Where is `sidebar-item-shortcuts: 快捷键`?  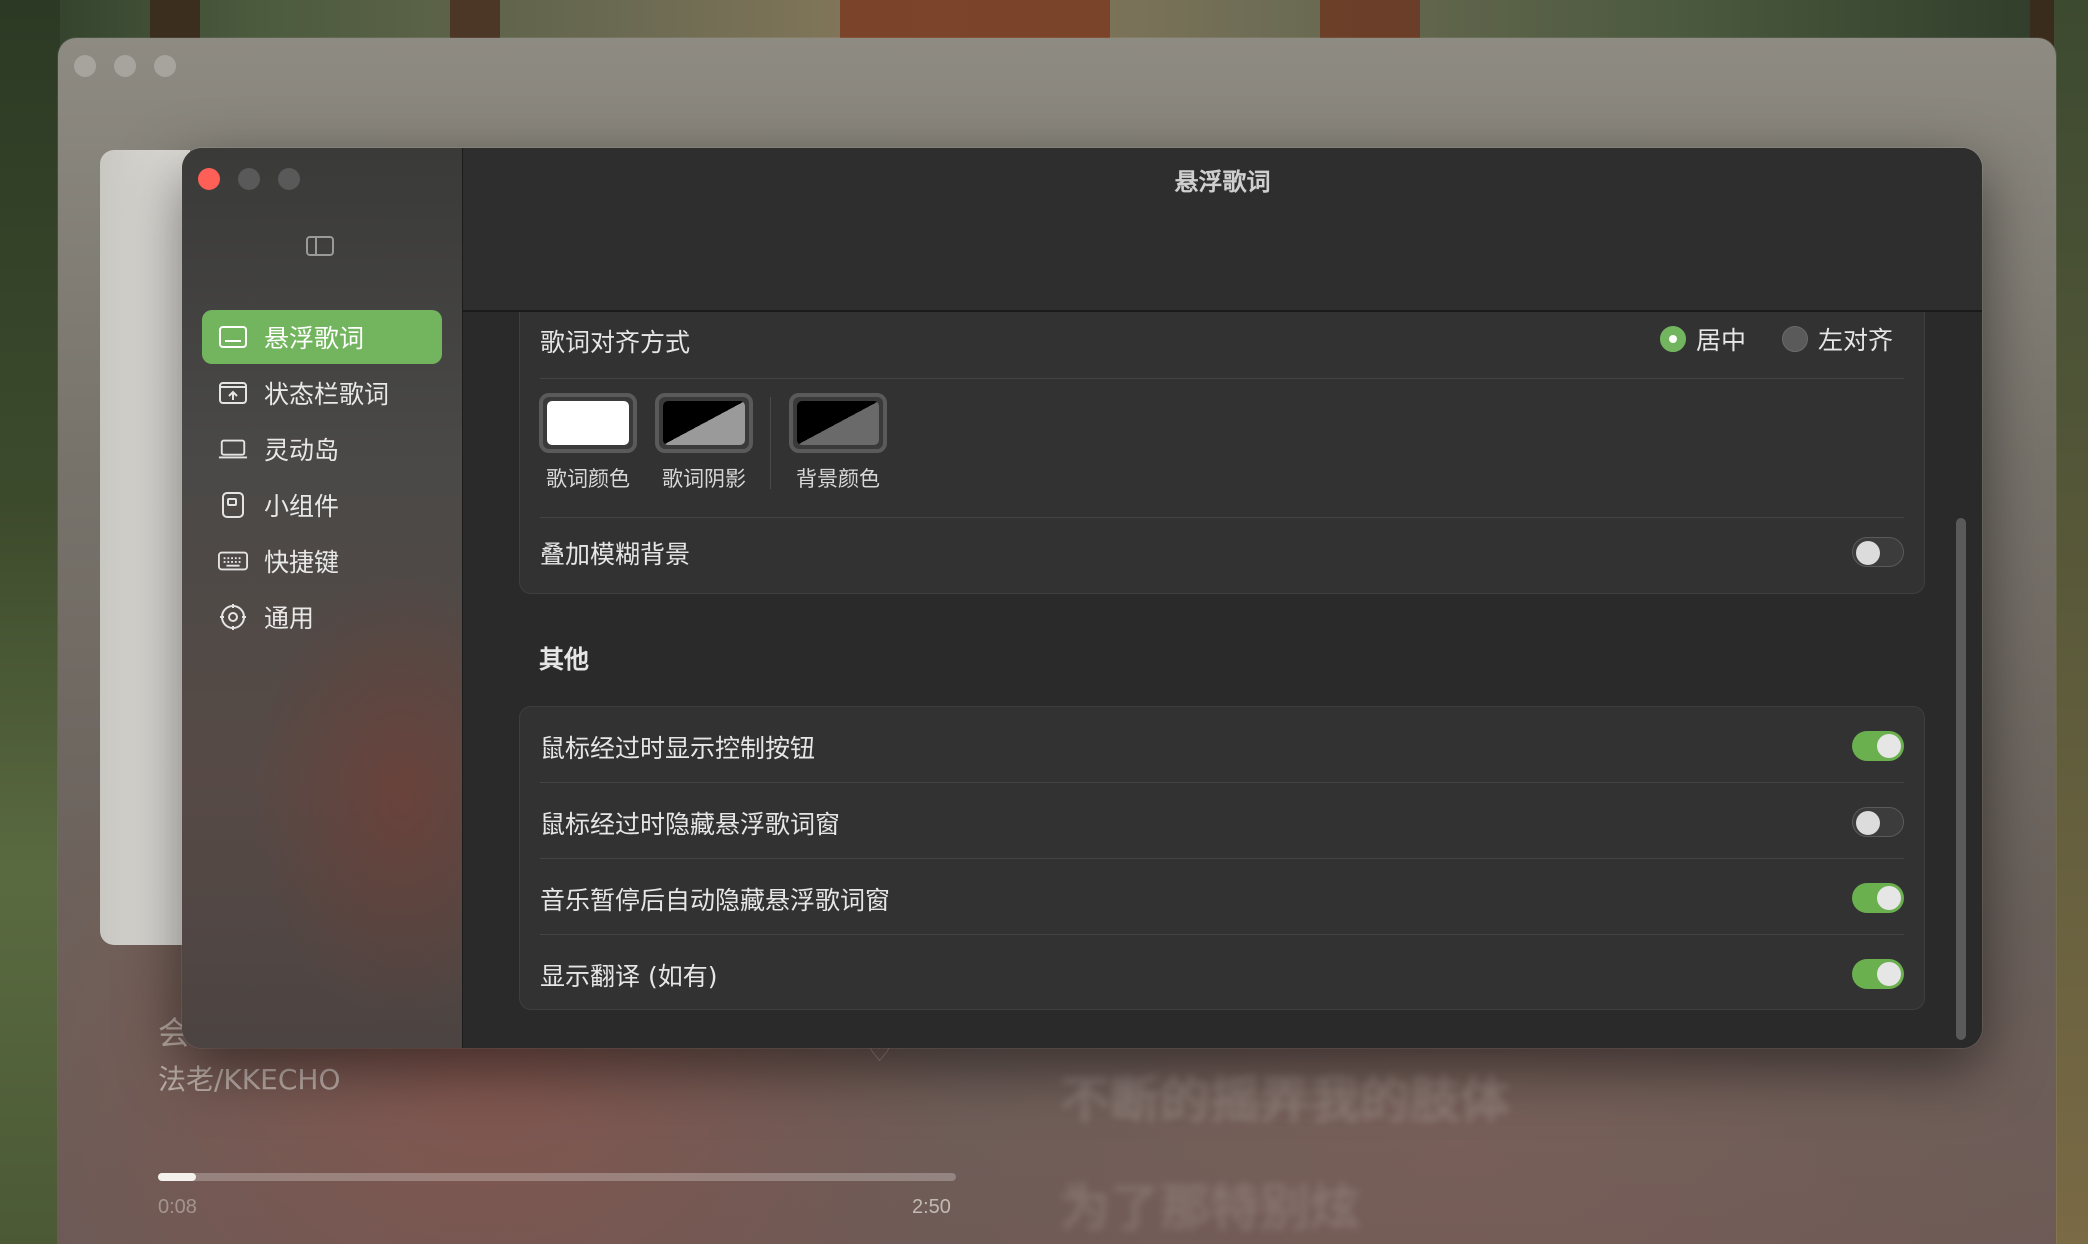 sidebar-item-shortcuts: 快捷键 is located at coordinates (322, 561).